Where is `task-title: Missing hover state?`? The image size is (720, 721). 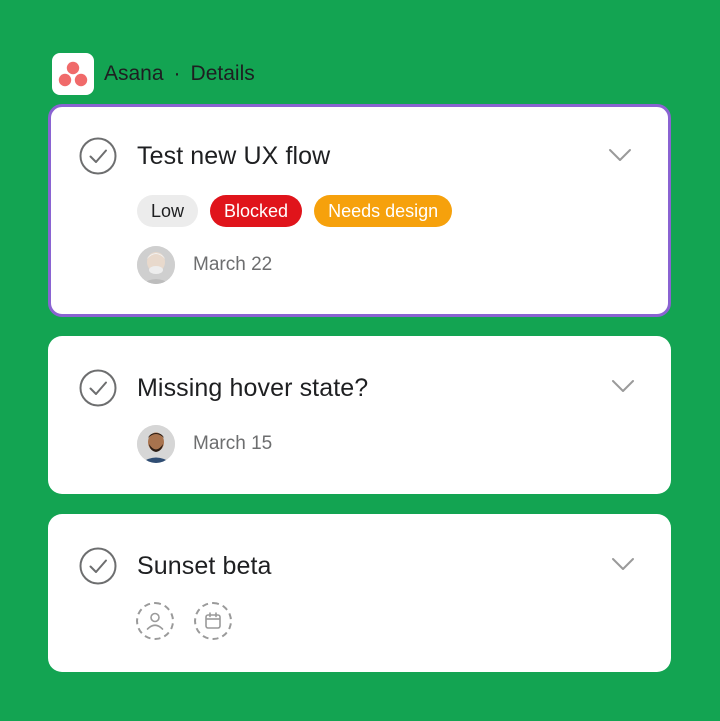
task-title: Missing hover state? is located at coordinates (252, 388).